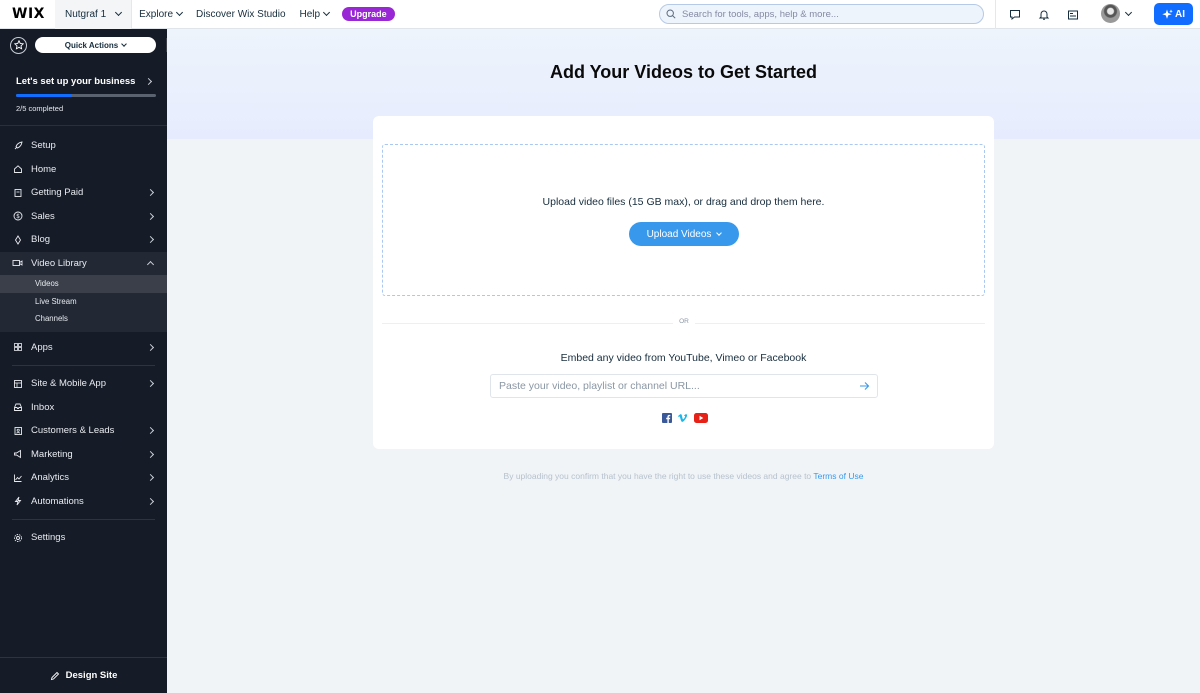 The width and height of the screenshot is (1200, 693). Describe the element at coordinates (17, 145) in the screenshot. I see `rocket-icon` at that location.